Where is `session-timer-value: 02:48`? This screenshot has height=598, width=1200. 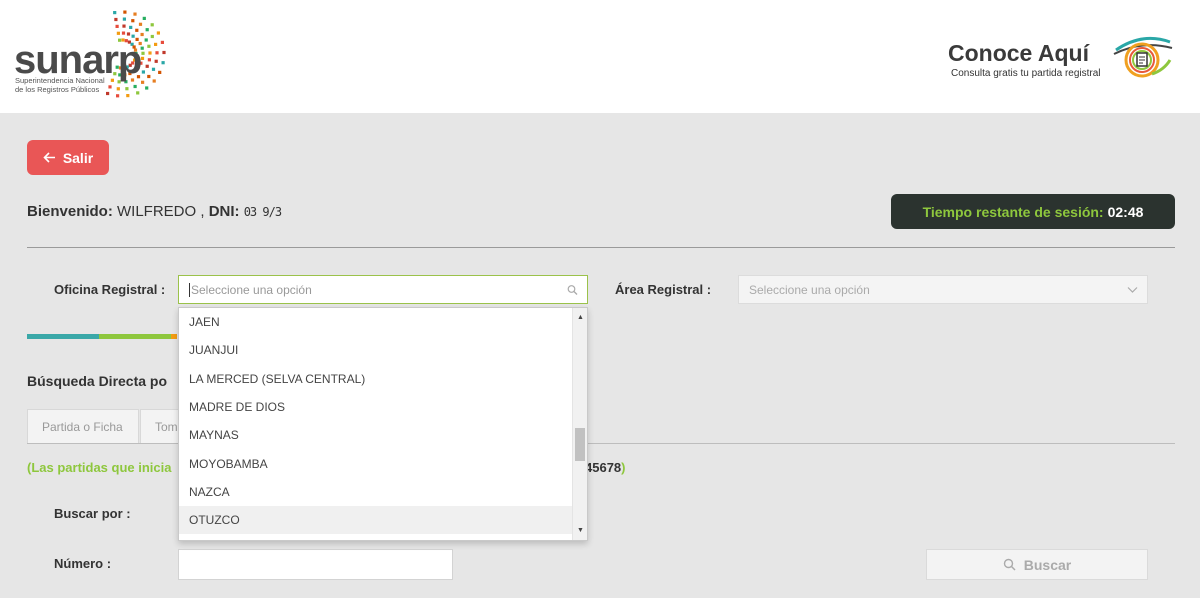
session-timer-value: 02:48 is located at coordinates (1125, 211).